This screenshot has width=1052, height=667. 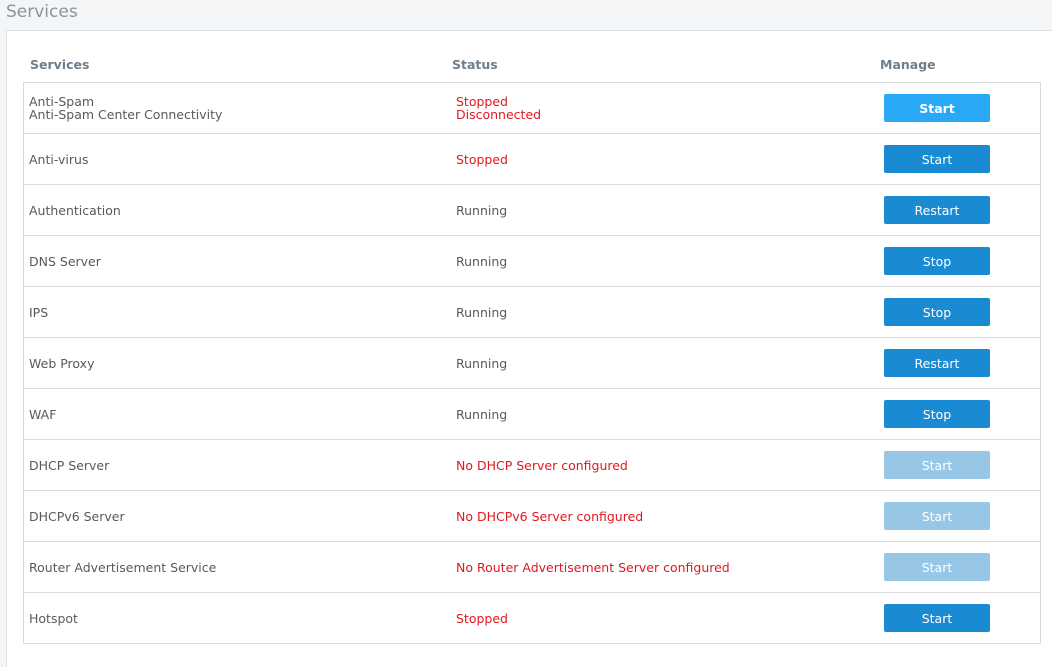 I want to click on table-row: DNS Server Running Stop, so click(x=532, y=261).